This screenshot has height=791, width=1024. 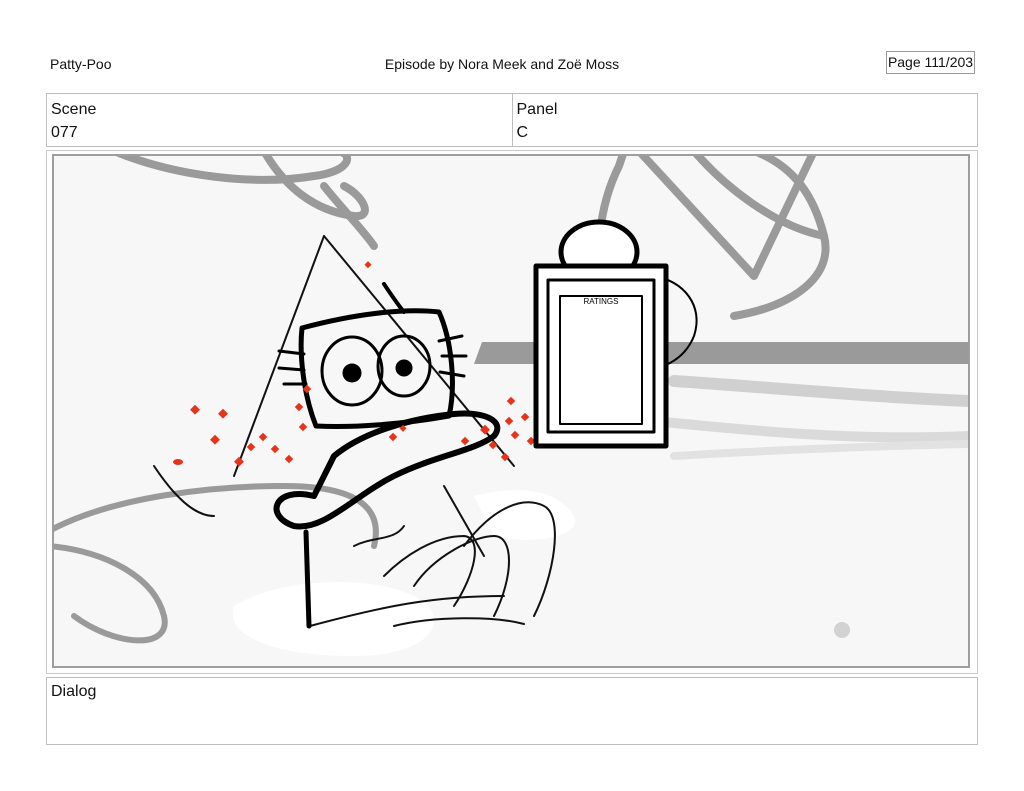 I want to click on dialog-label: Dialog, so click(x=74, y=691).